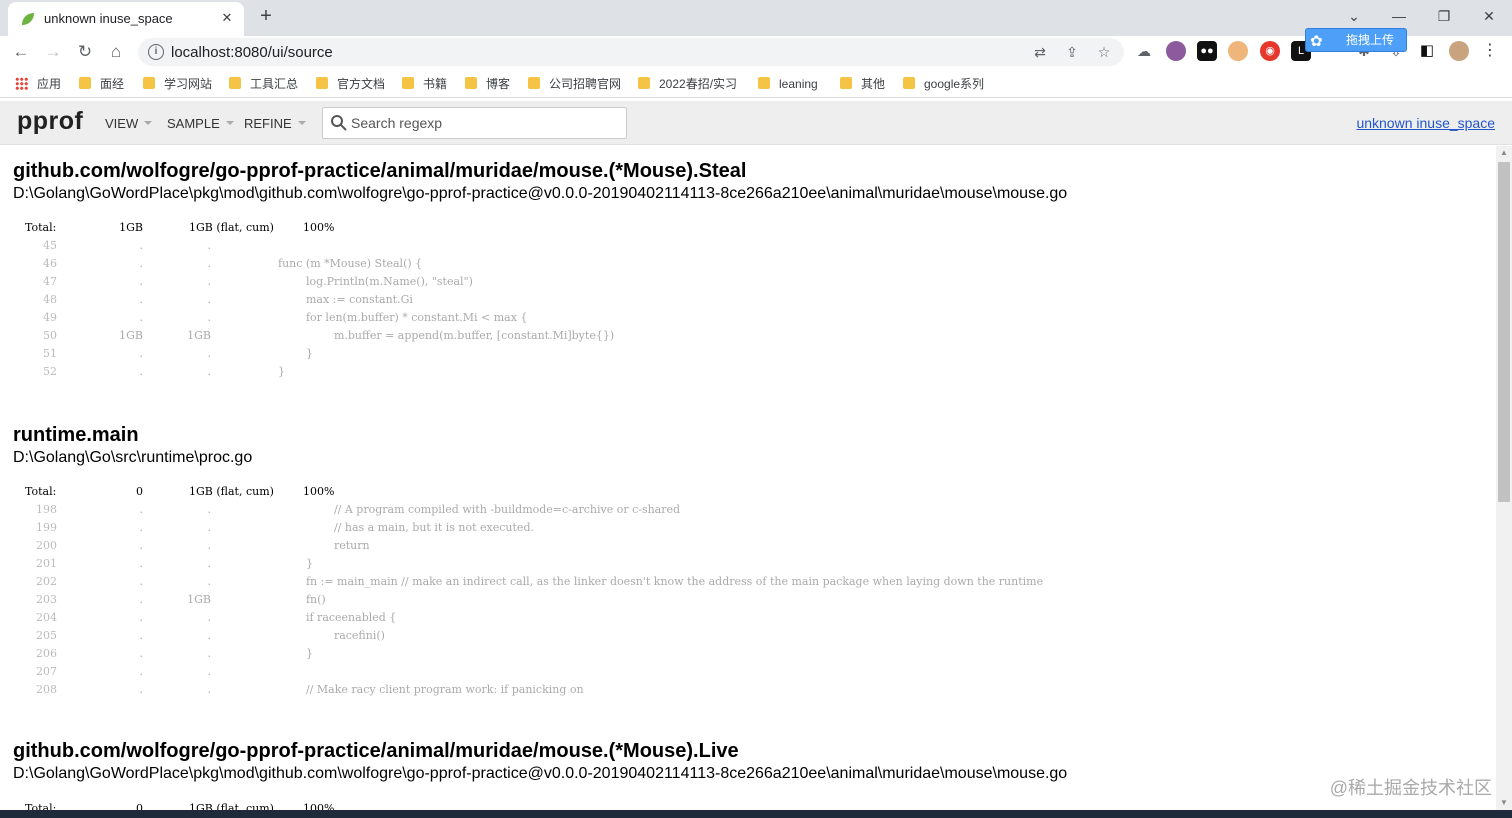  What do you see at coordinates (1104, 52) in the screenshot?
I see `bookmark-star-icon: ☆` at bounding box center [1104, 52].